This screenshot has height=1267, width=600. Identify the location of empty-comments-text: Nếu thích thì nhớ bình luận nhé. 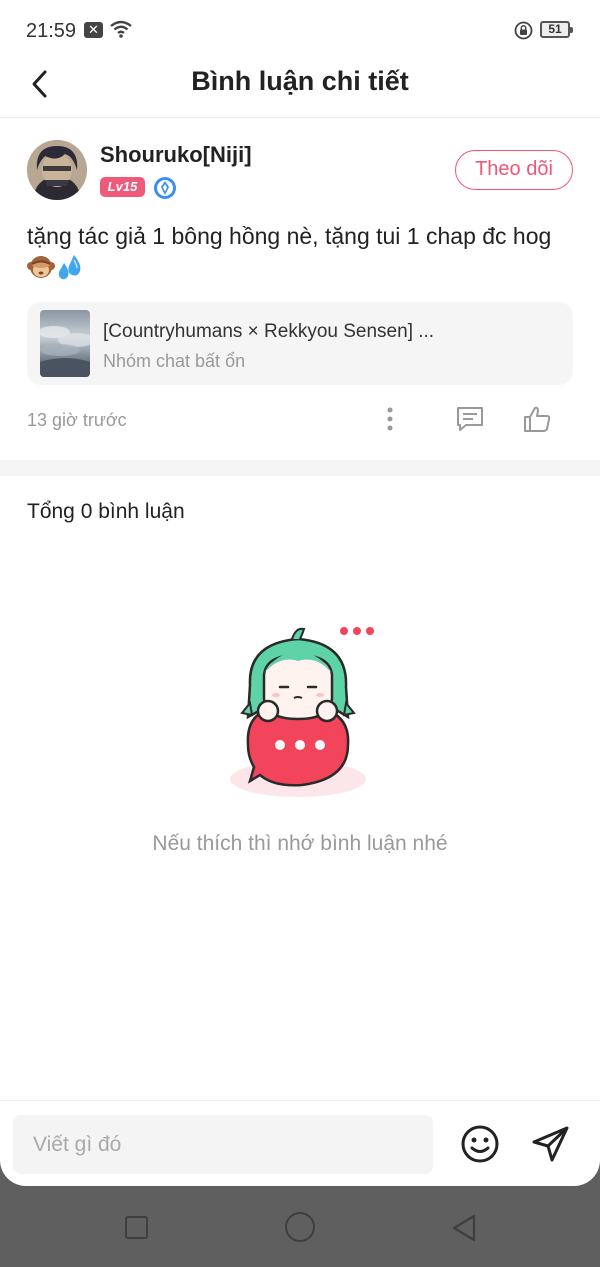
(300, 843).